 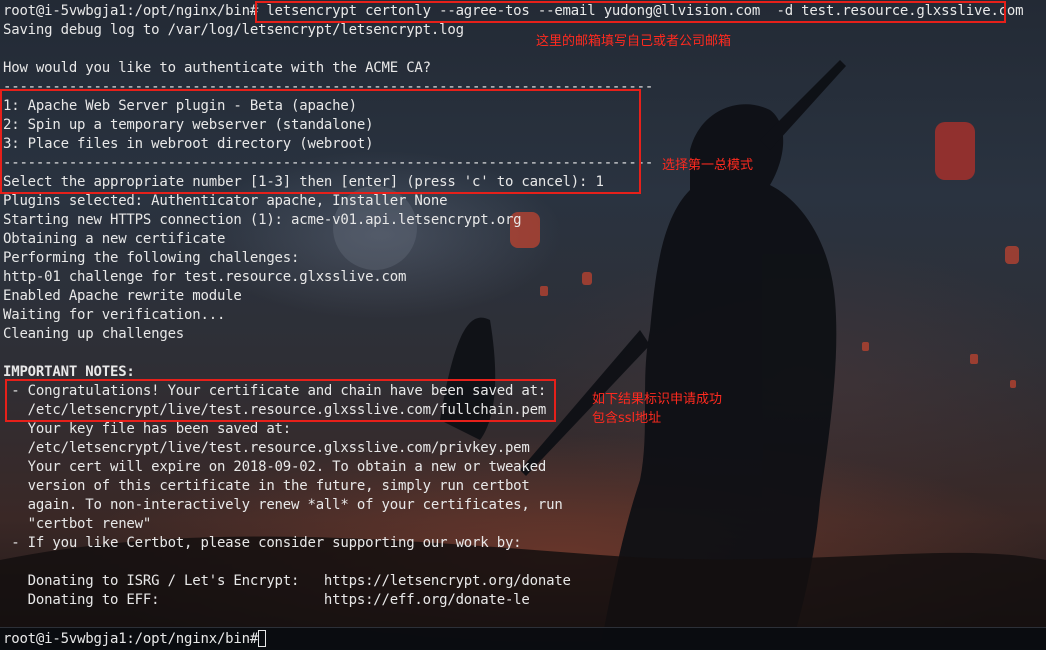 I want to click on email-command-highlight-box, so click(x=630, y=12).